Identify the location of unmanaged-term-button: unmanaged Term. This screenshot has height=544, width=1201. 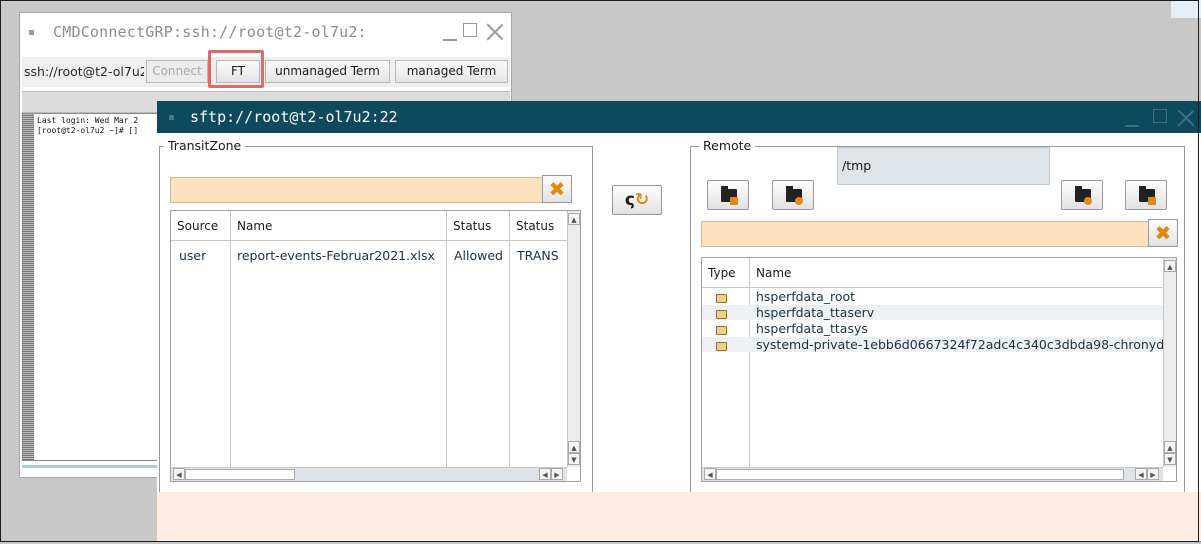
(327, 71).